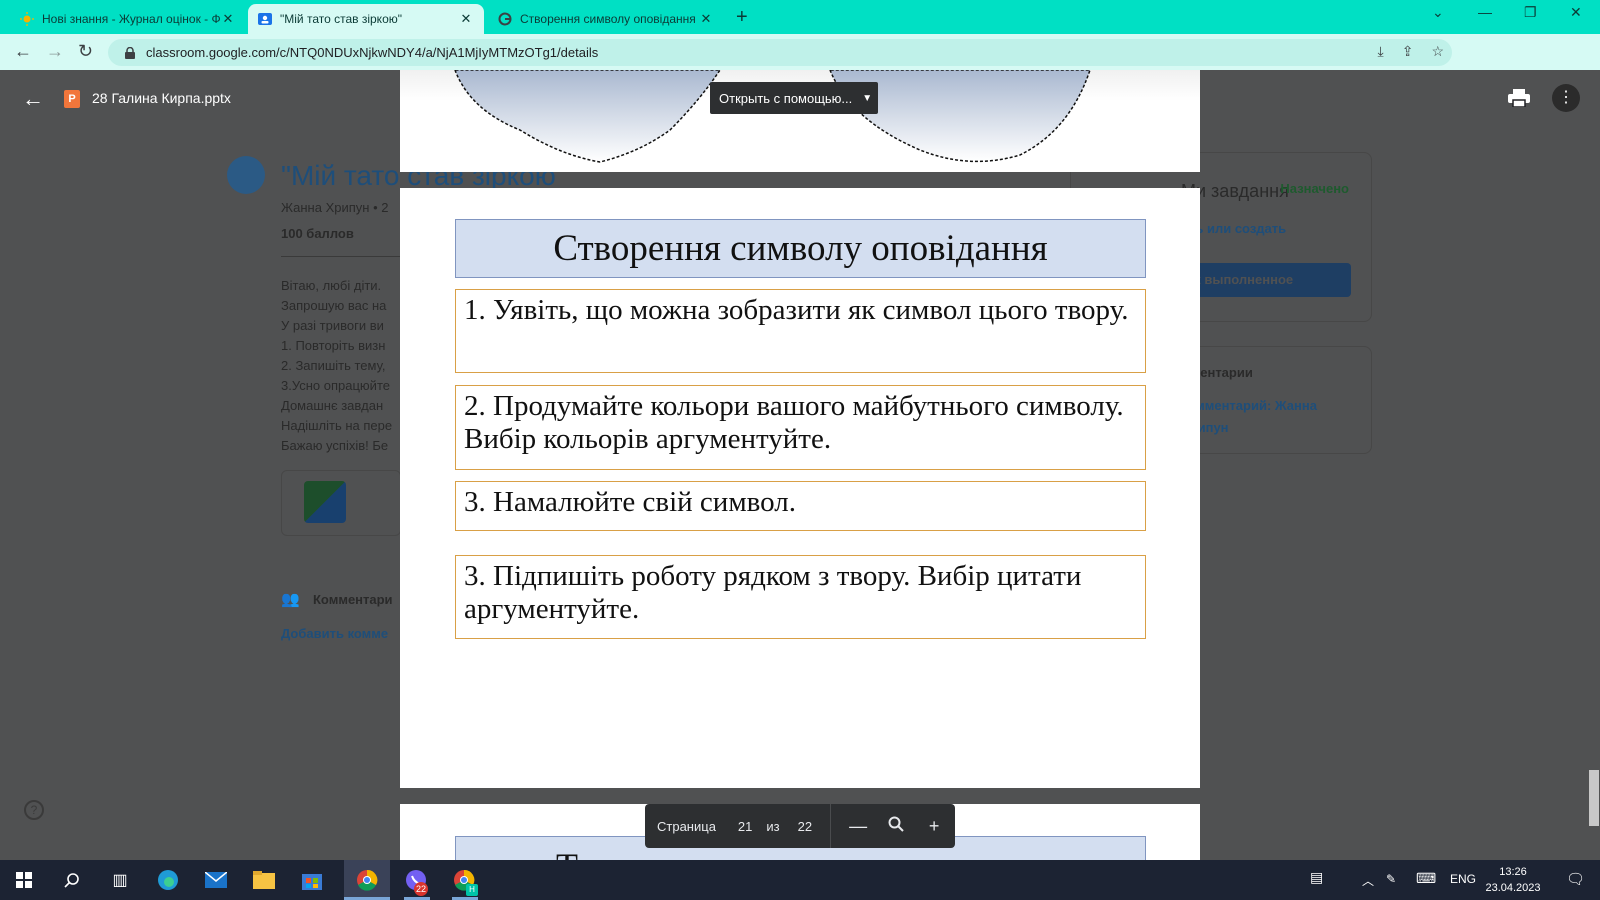  What do you see at coordinates (325, 502) in the screenshot?
I see `meet-logo-icon` at bounding box center [325, 502].